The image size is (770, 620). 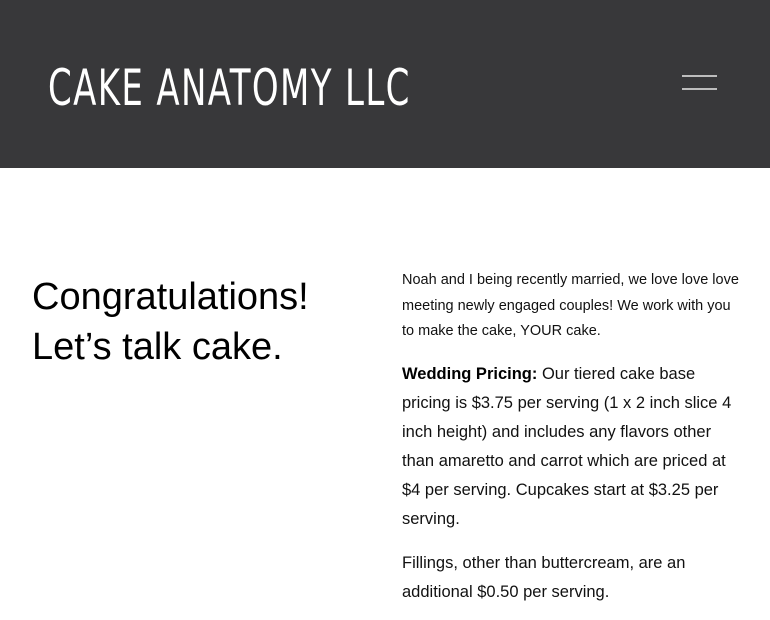 What do you see at coordinates (170, 322) in the screenshot?
I see `page-heading: Congratulations! Let’s talk cake.` at bounding box center [170, 322].